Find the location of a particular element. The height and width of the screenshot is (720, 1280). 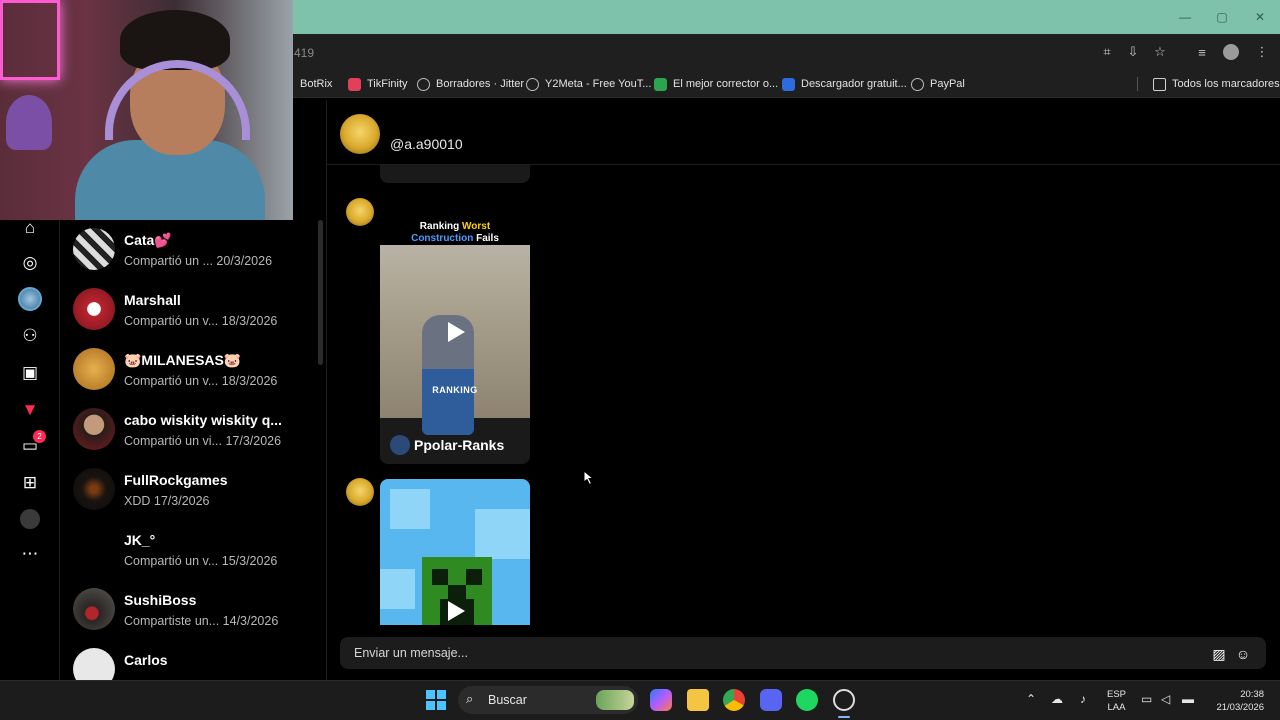

message-input-container is located at coordinates (803, 653).